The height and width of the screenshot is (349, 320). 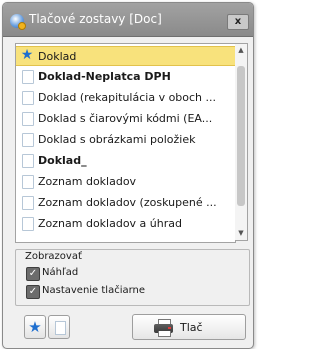 What do you see at coordinates (241, 233) in the screenshot?
I see `scroll-down-icon: ▼` at bounding box center [241, 233].